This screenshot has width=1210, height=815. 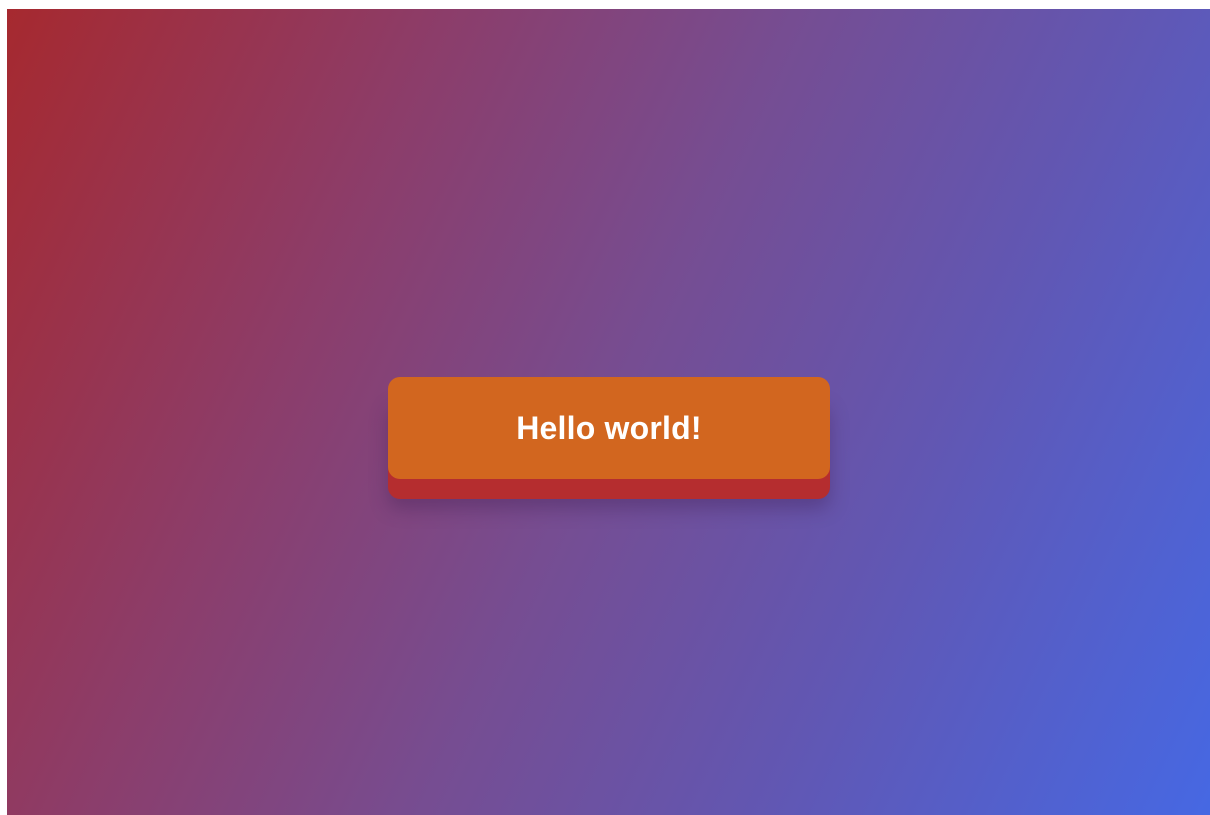 I want to click on hello-world-button: Hello world!, so click(x=609, y=428).